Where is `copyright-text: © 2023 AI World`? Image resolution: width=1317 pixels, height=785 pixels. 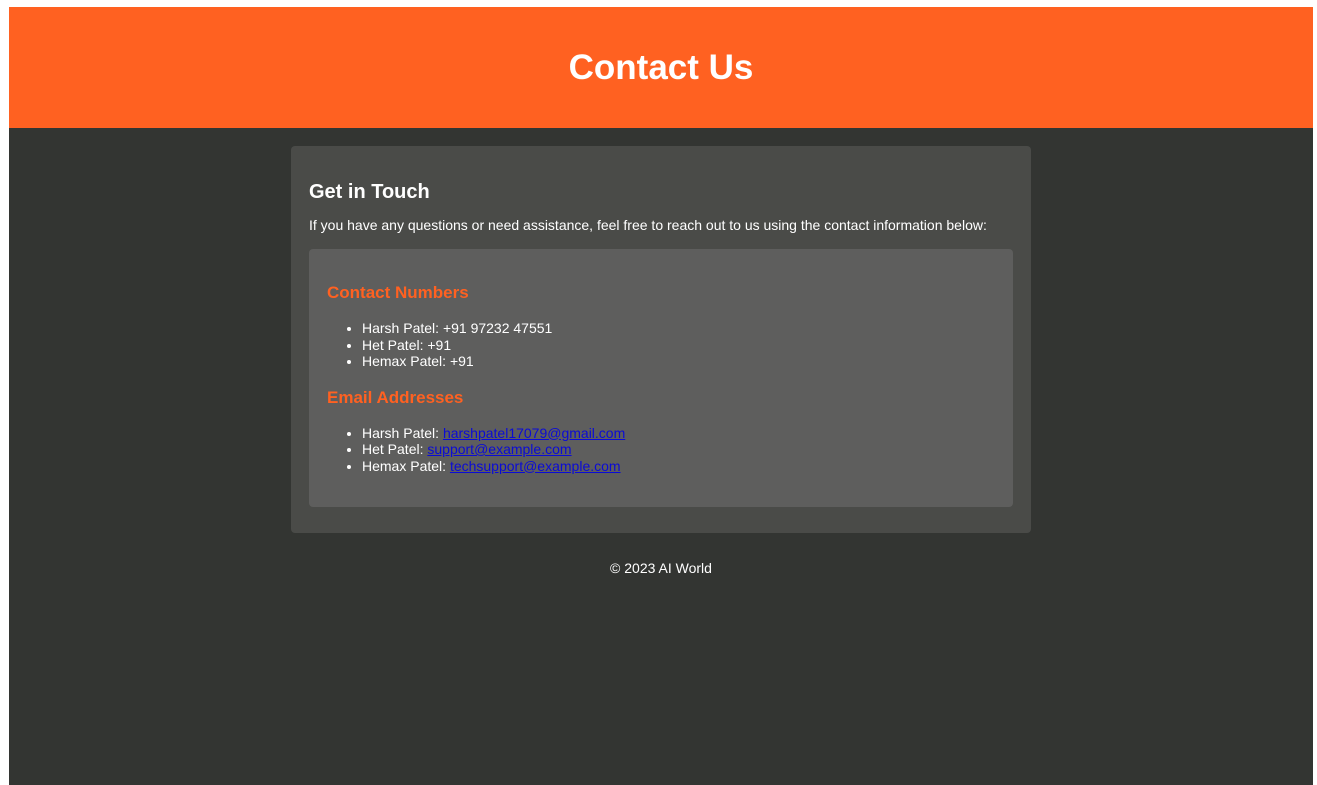
copyright-text: © 2023 AI World is located at coordinates (661, 568).